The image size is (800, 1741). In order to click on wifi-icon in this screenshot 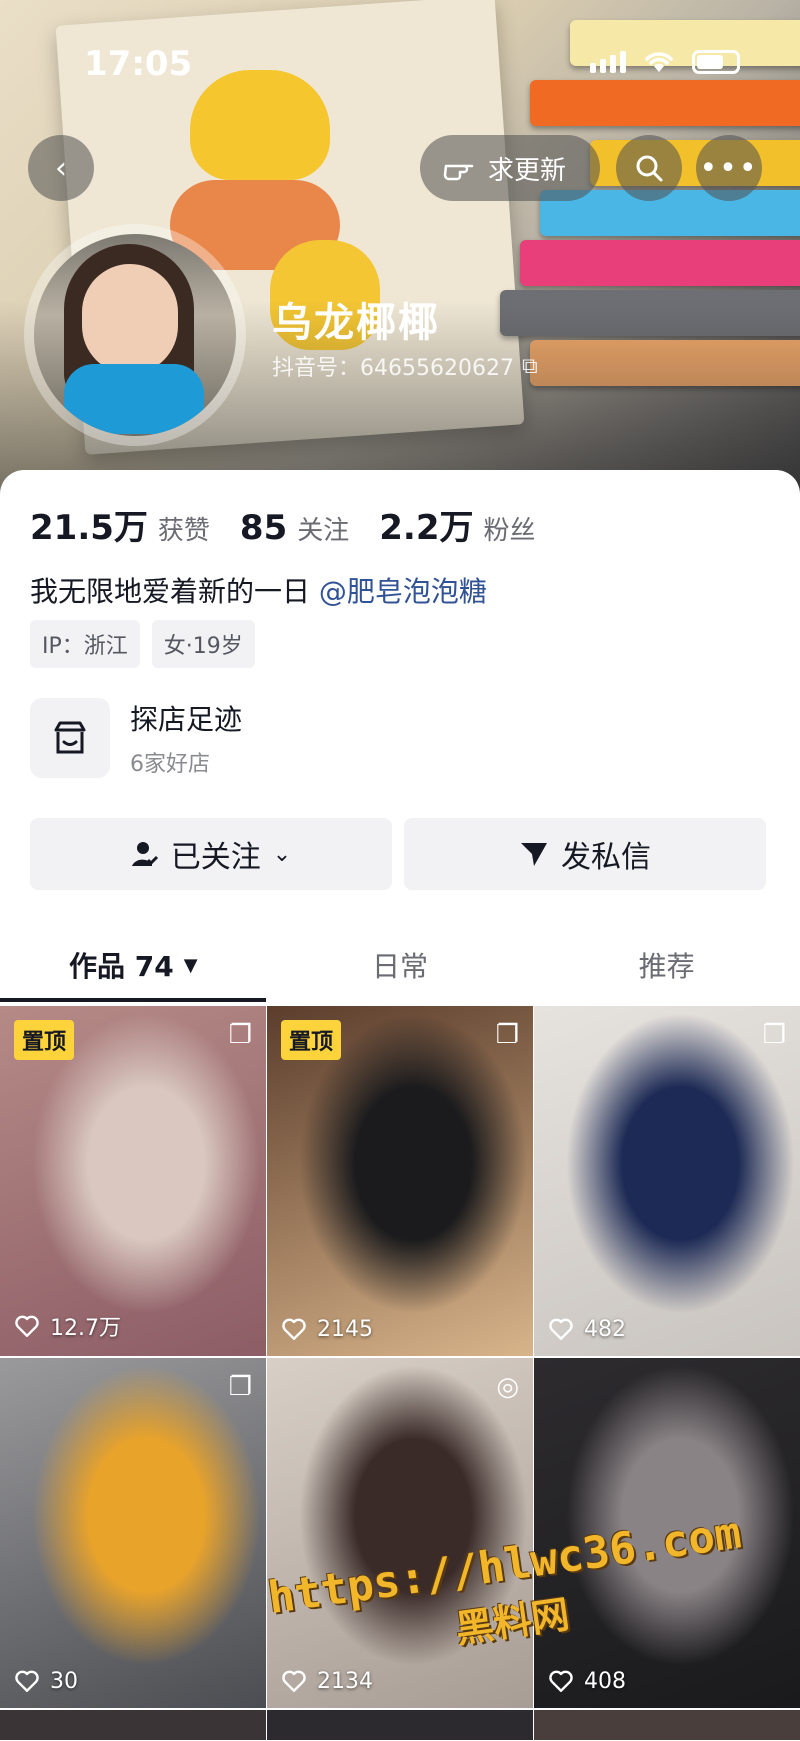, I will do `click(659, 62)`.